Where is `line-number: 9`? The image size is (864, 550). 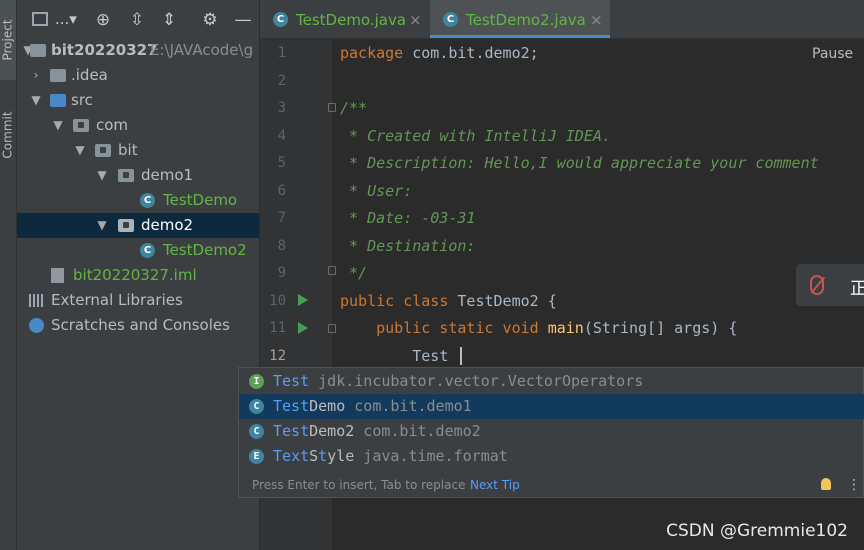
line-number: 9 is located at coordinates (281, 273).